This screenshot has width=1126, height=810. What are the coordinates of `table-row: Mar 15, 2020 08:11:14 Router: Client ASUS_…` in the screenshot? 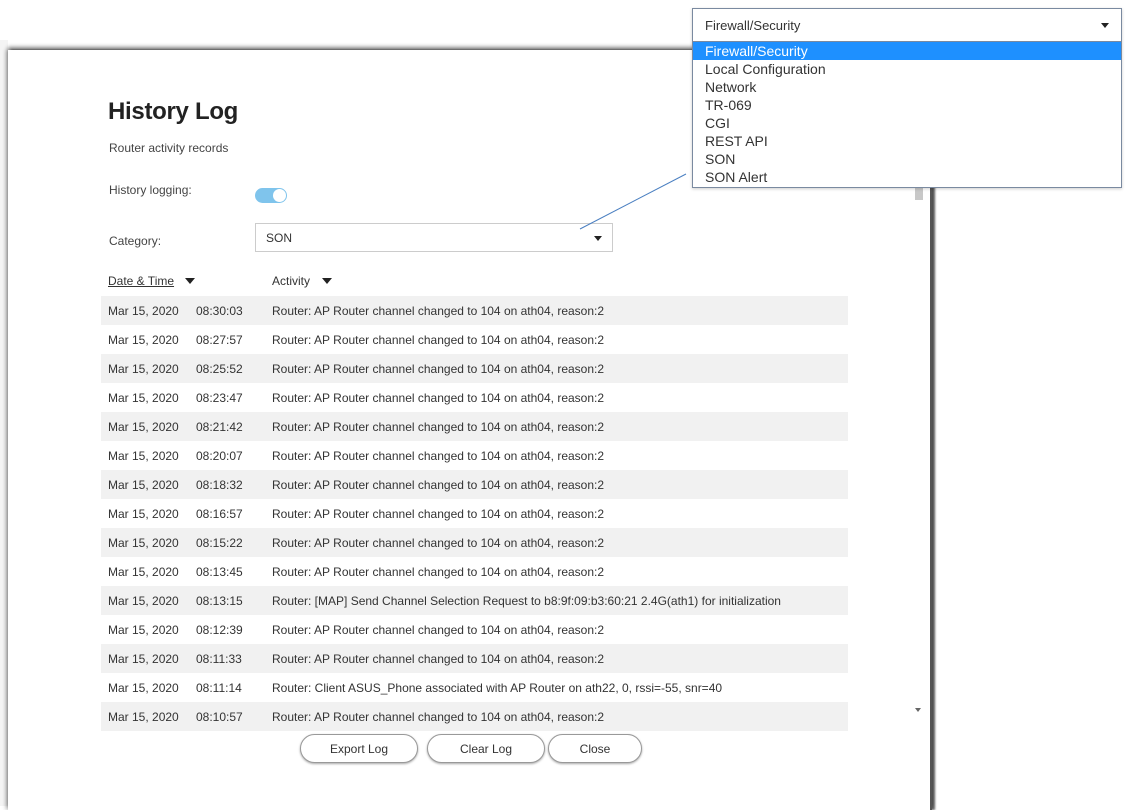 It's located at (474, 687).